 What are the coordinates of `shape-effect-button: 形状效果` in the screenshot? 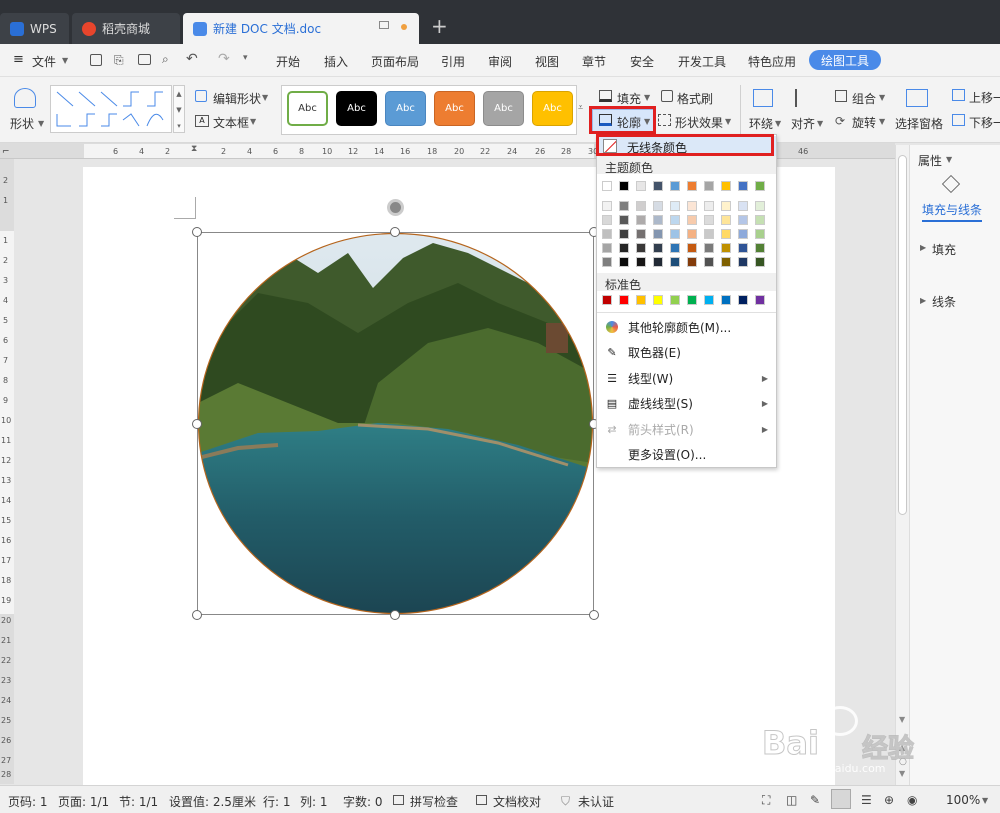 It's located at (699, 122).